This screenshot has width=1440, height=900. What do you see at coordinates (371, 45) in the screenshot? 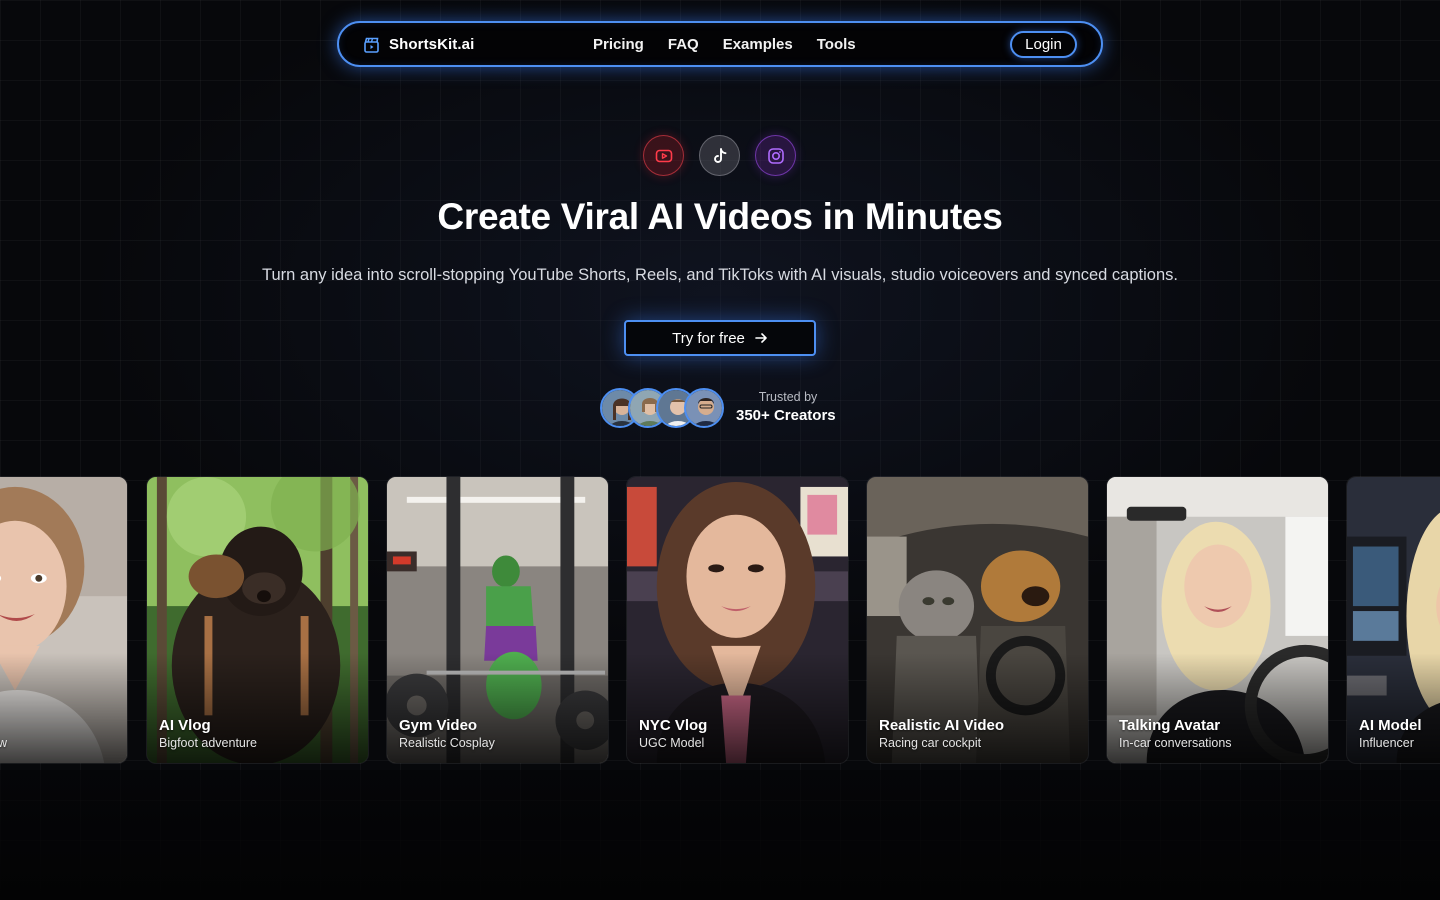
I see `clapperboard-icon` at bounding box center [371, 45].